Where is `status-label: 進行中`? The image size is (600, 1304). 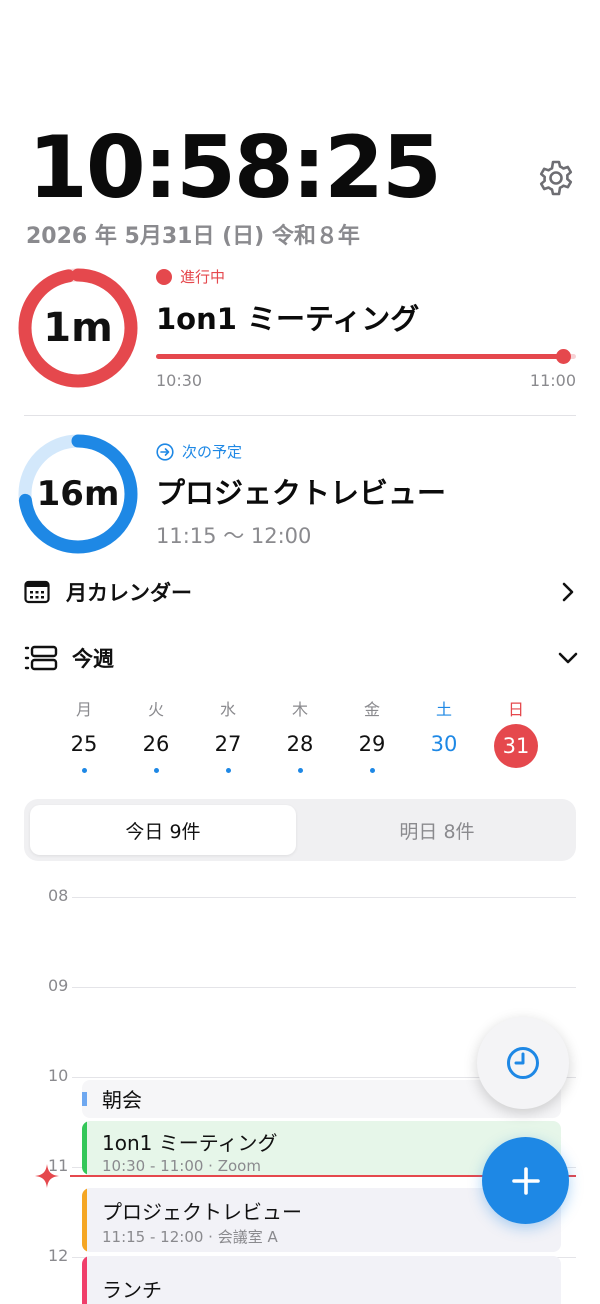
status-label: 進行中 is located at coordinates (203, 277).